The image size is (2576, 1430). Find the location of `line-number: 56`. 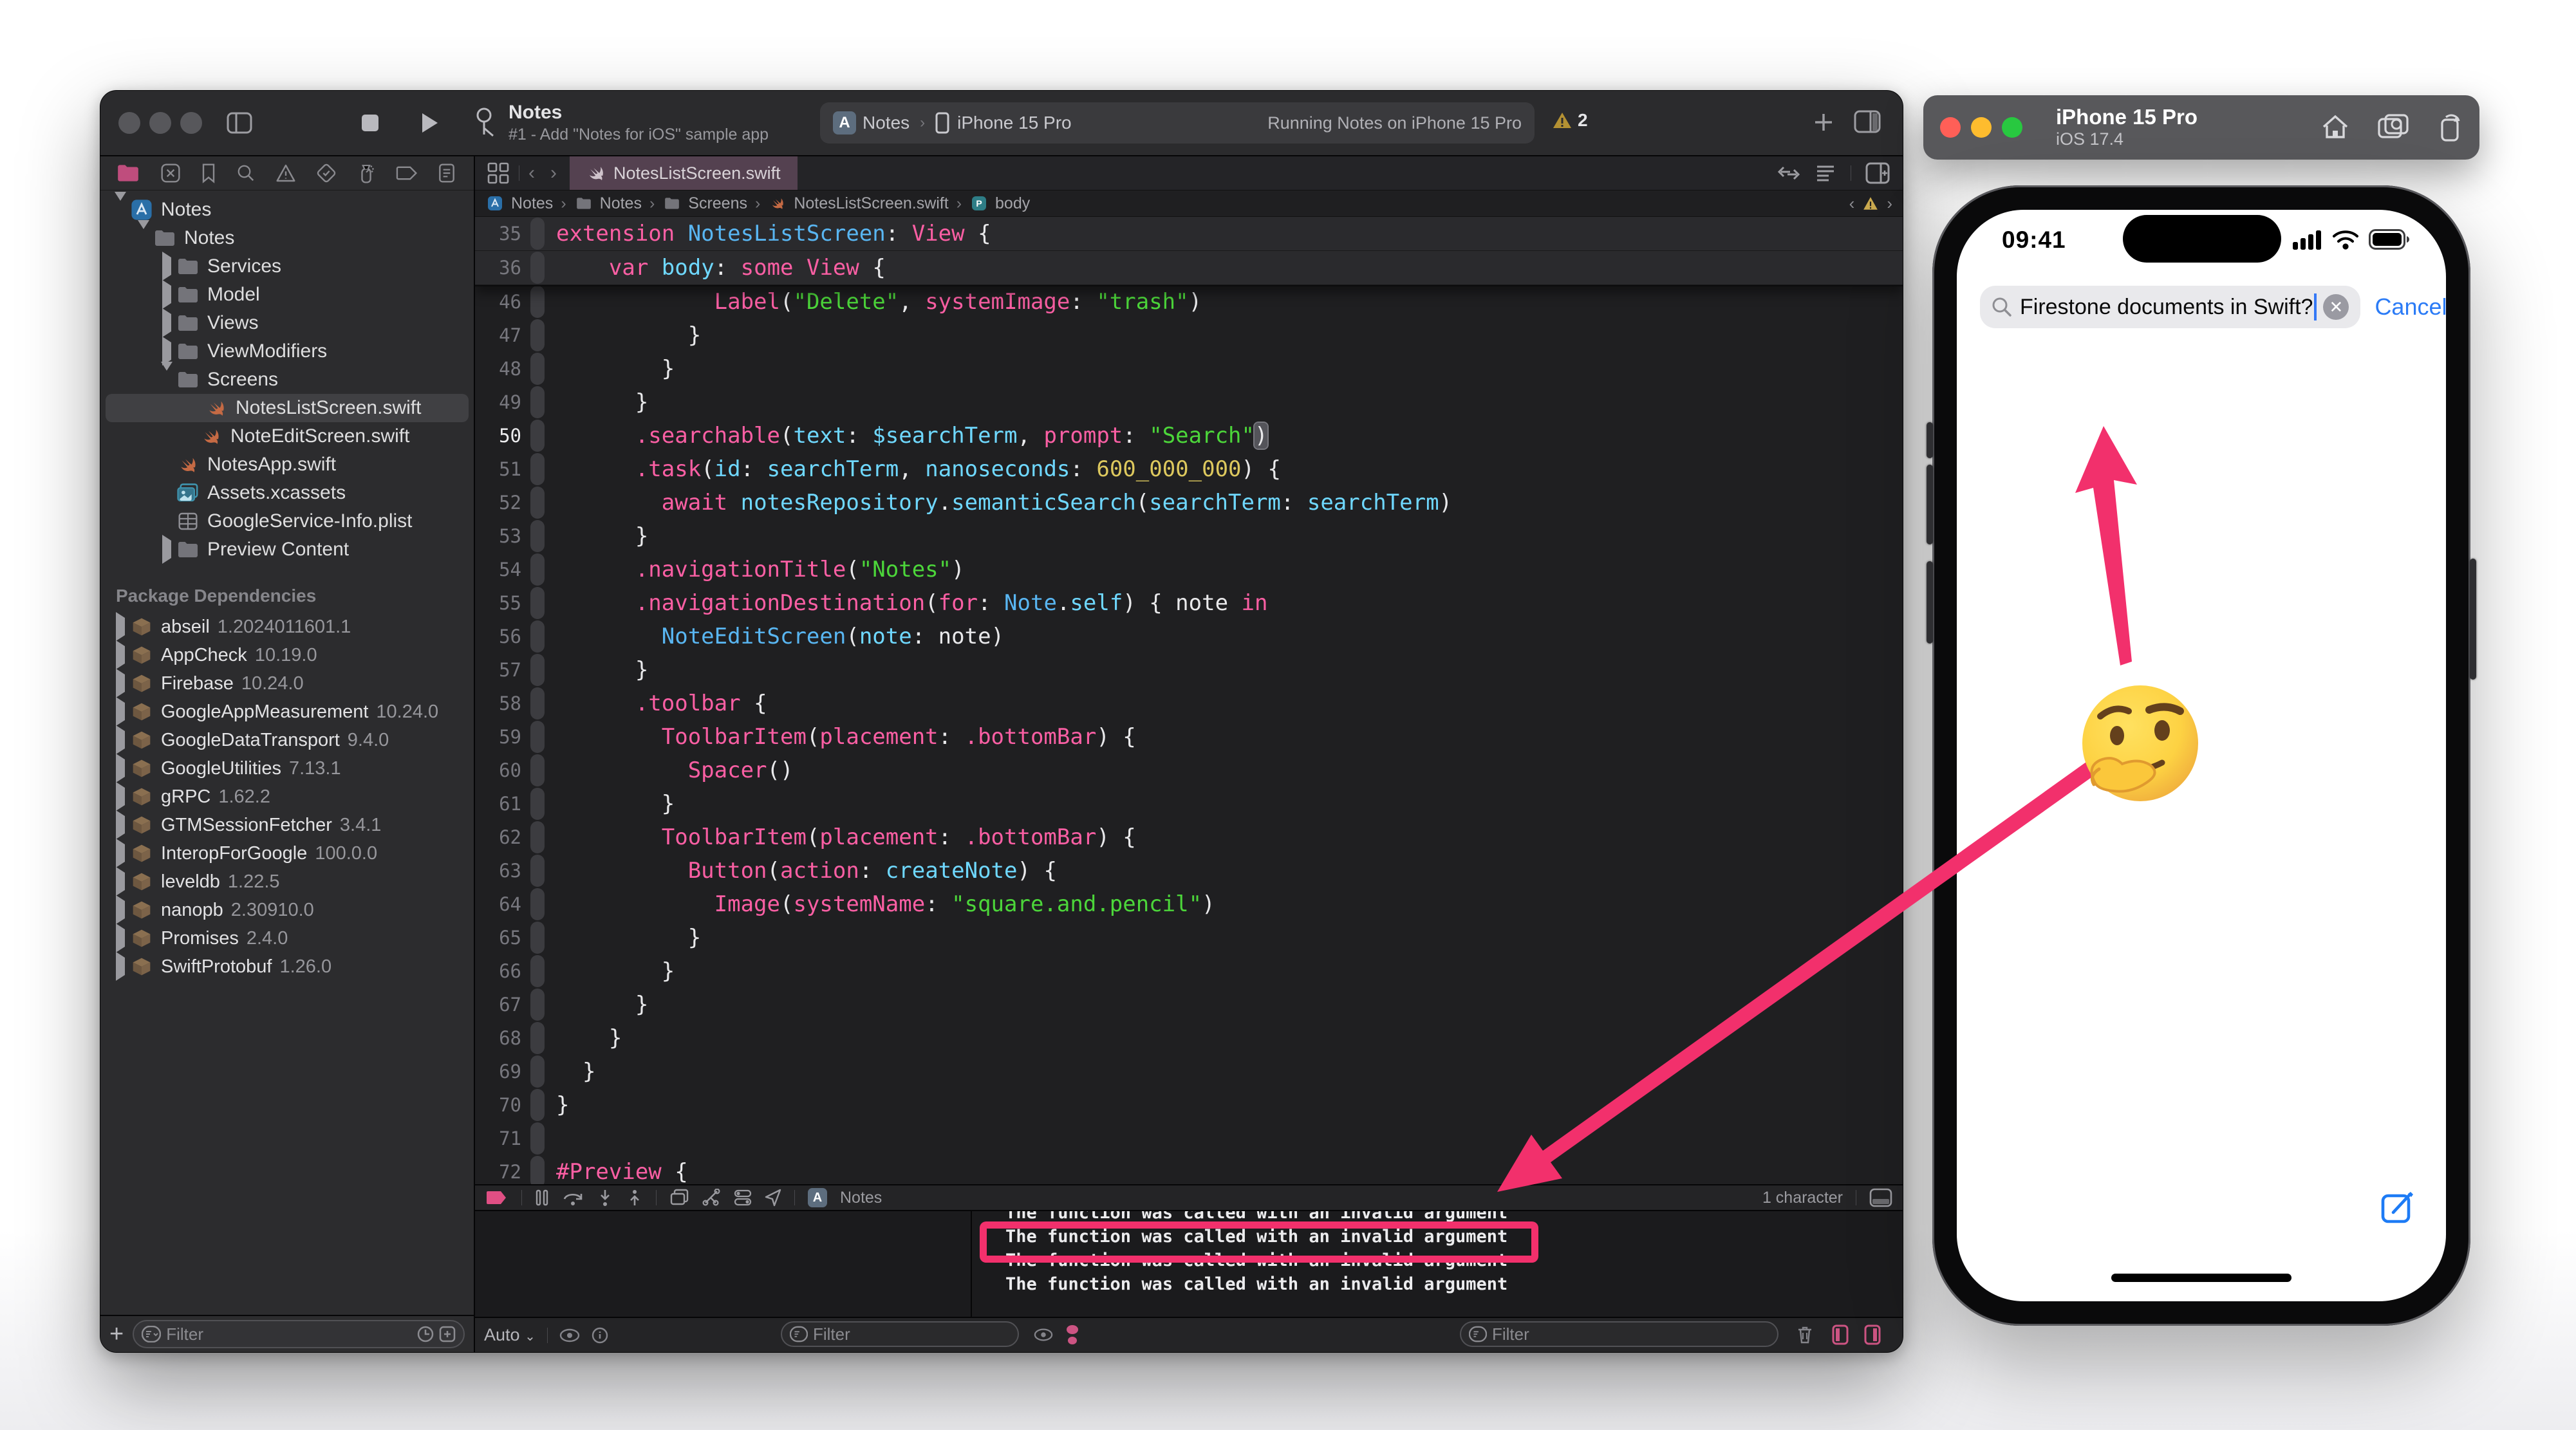

line-number: 56 is located at coordinates (502, 636).